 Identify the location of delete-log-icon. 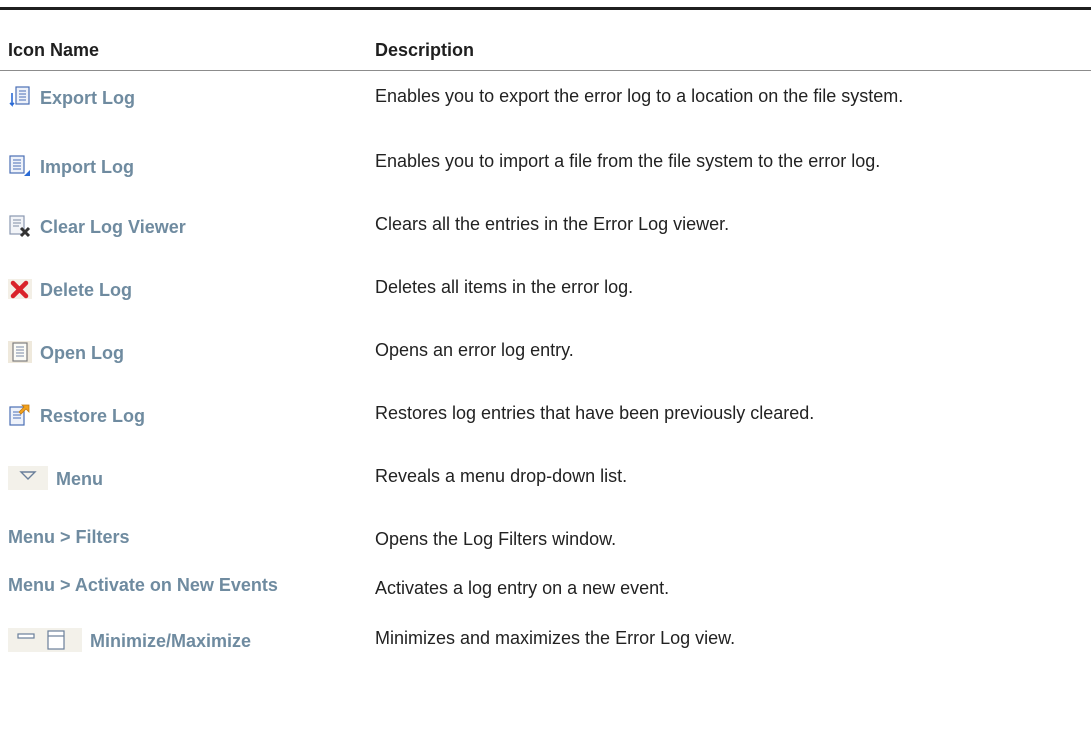
(20, 289).